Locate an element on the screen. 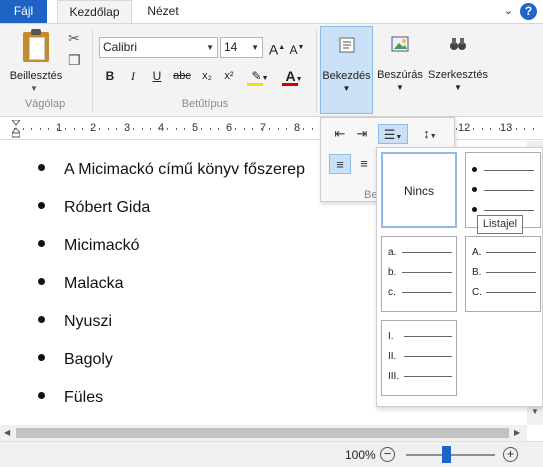 Image resolution: width=543 pixels, height=467 pixels. list-style-lower-alpha: a. b. c. is located at coordinates (419, 274).